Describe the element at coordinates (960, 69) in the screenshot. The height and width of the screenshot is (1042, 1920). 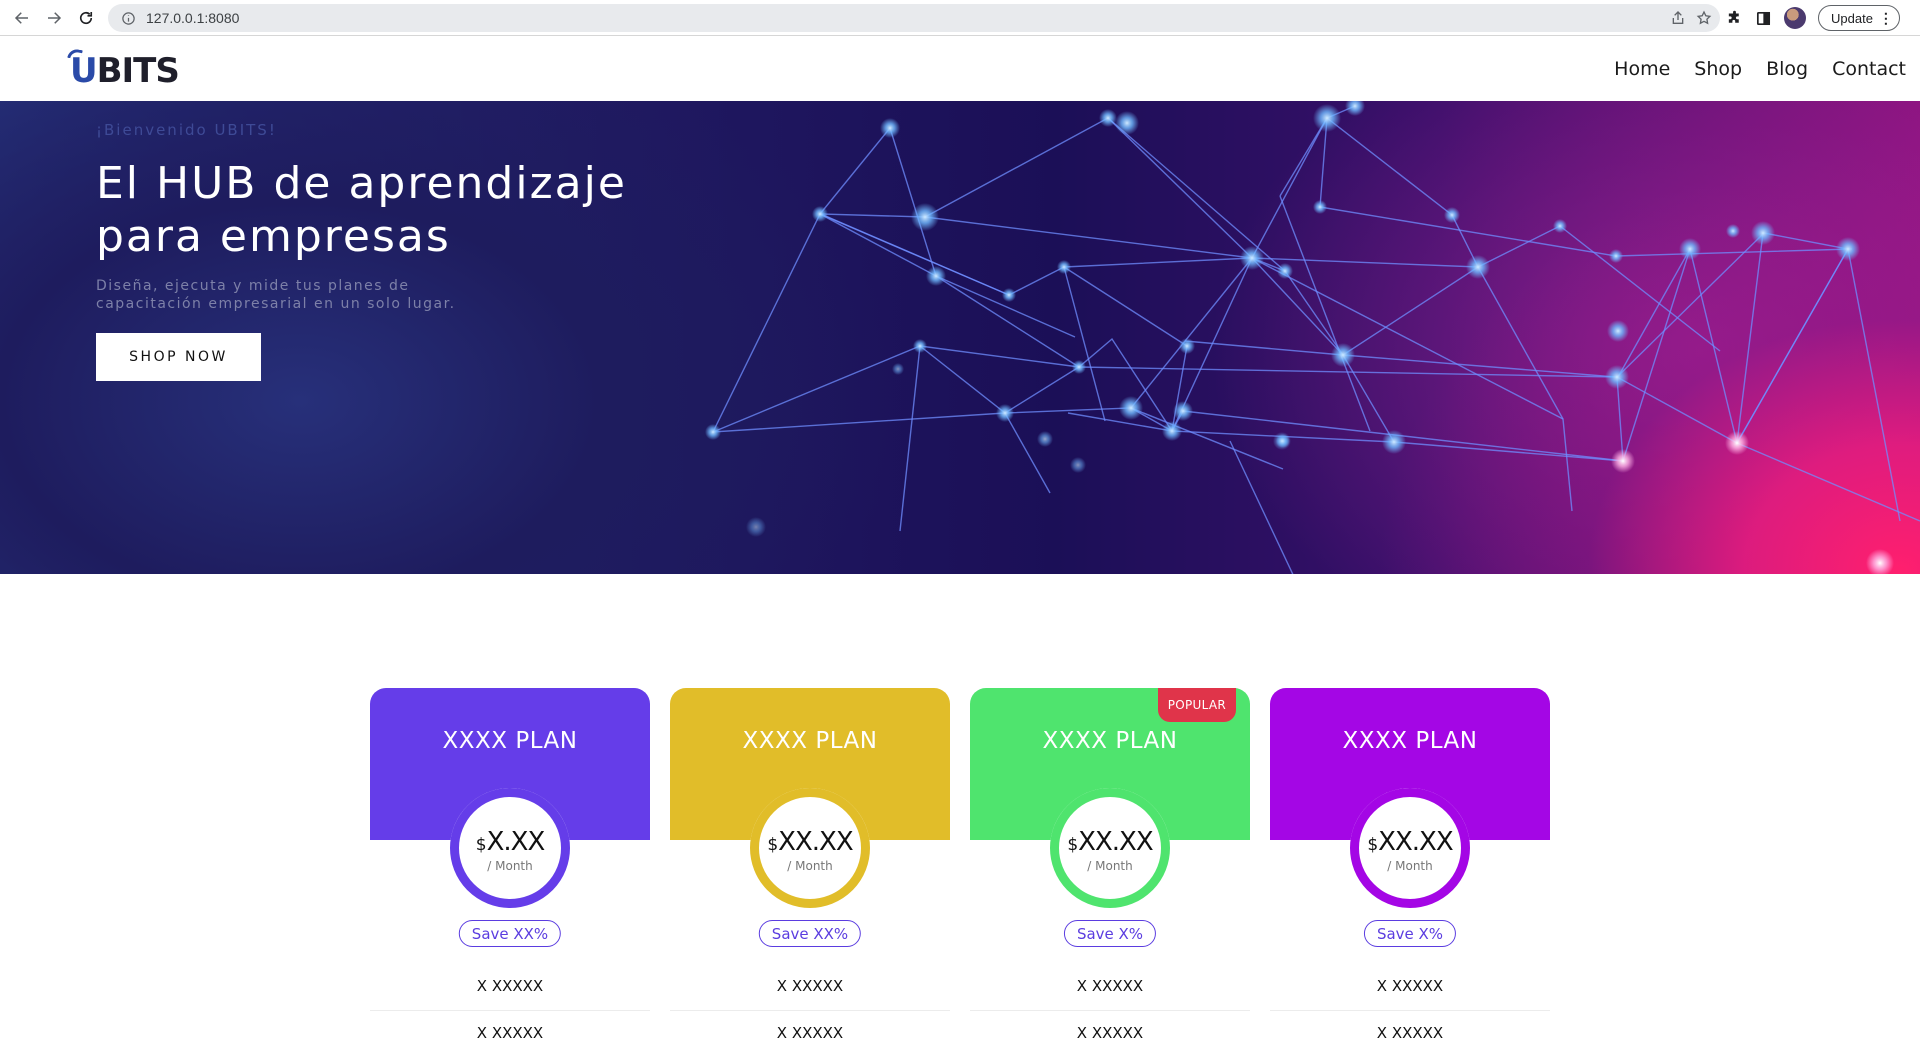
I see `site-header: UBITS Home Shop Blog Contact` at that location.